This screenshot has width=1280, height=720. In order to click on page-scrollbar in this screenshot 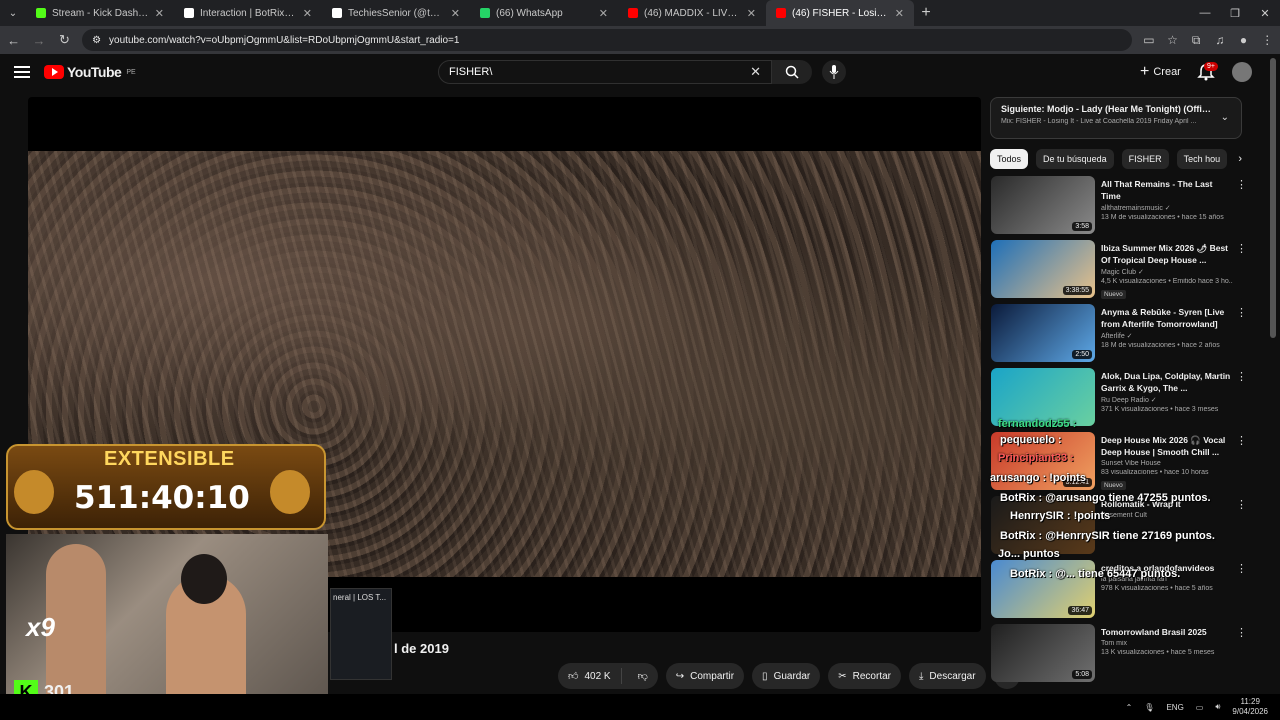, I will do `click(1273, 198)`.